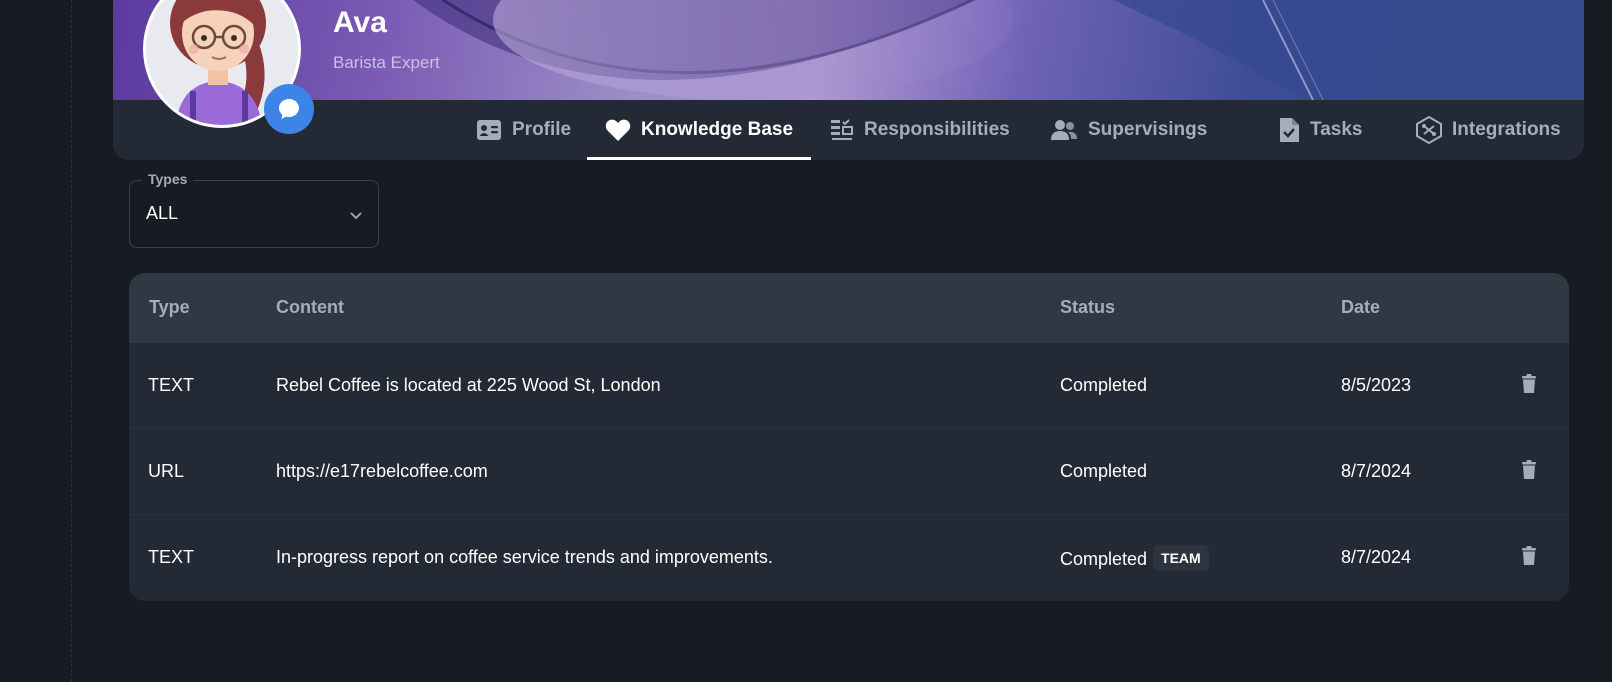 This screenshot has height=682, width=1612. I want to click on tab-responsibilities-label: Responsibilities, so click(937, 129).